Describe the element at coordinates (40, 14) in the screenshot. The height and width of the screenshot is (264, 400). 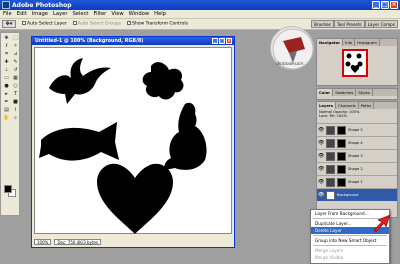
I see `menu-image: Image` at that location.